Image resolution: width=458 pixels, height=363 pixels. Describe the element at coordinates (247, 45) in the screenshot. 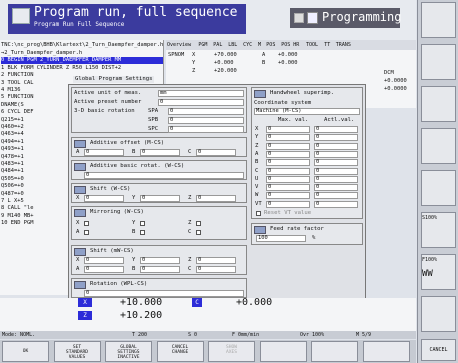

I see `status-tab: CYC` at that location.